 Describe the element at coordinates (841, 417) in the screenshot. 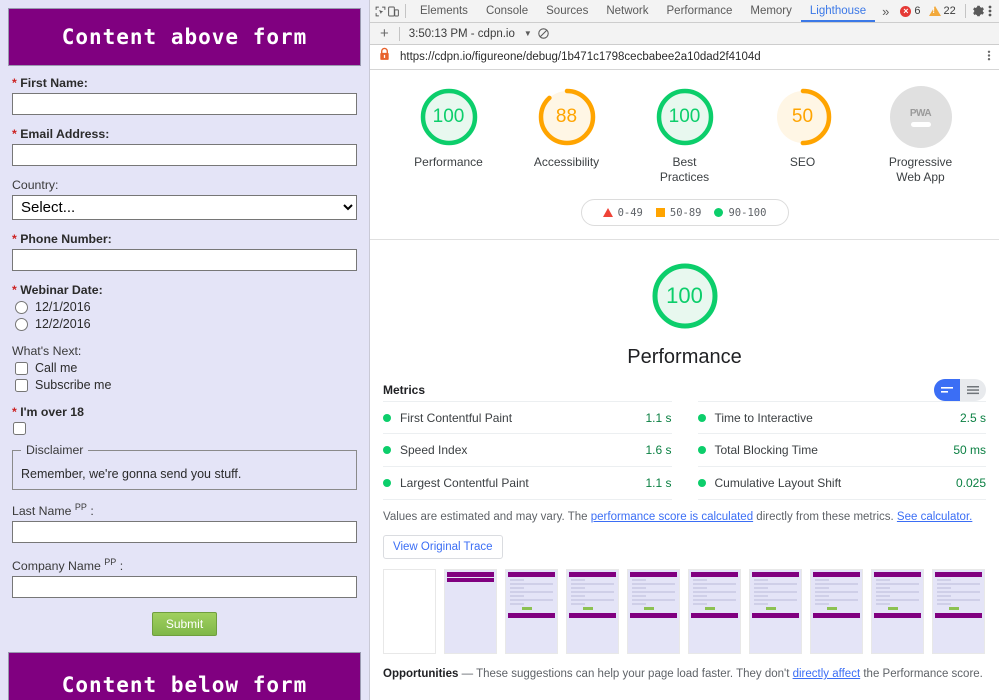

I see `metric-row: Time to Interactive 2.5 s` at that location.